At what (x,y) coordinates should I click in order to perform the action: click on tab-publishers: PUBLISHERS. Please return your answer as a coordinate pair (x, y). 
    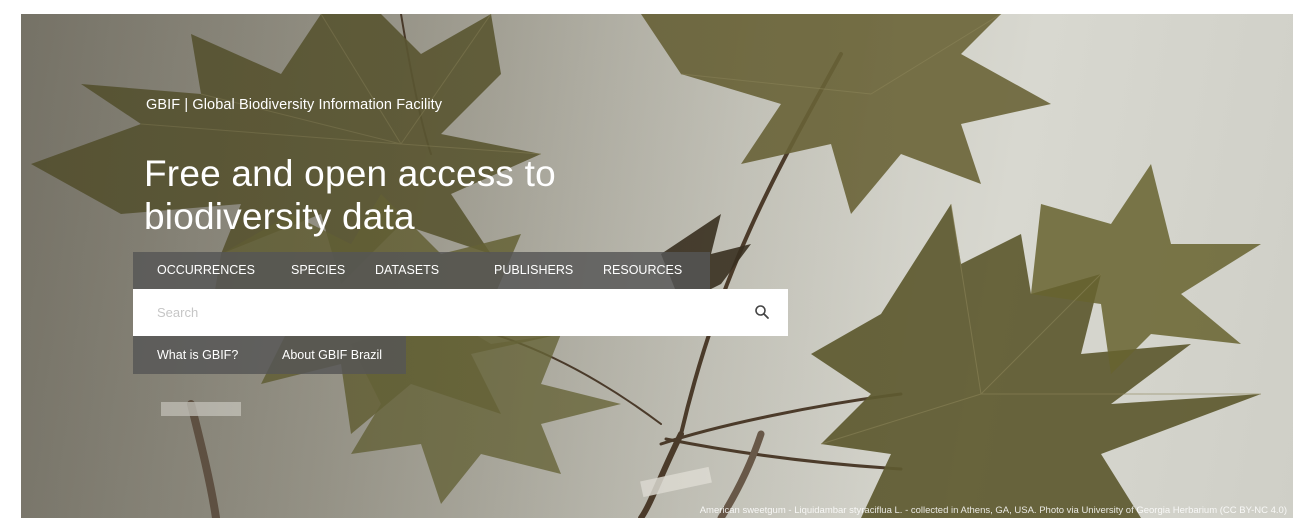
    Looking at the image, I should click on (533, 270).